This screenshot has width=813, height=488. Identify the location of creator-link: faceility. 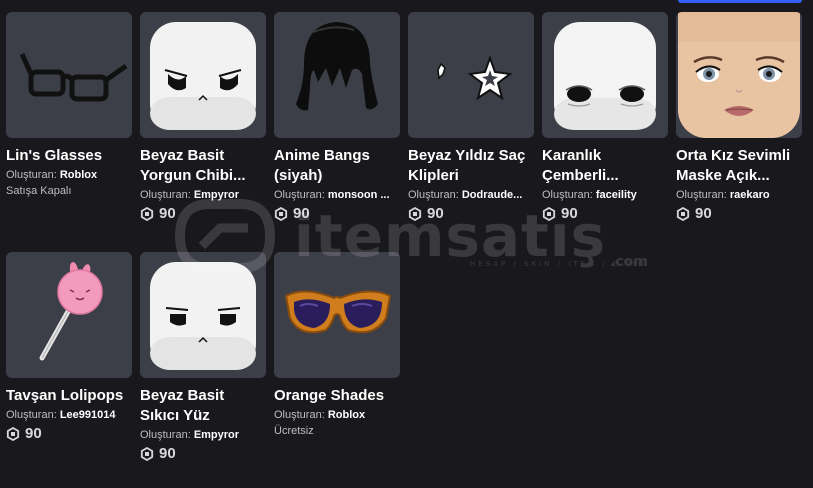
(616, 195).